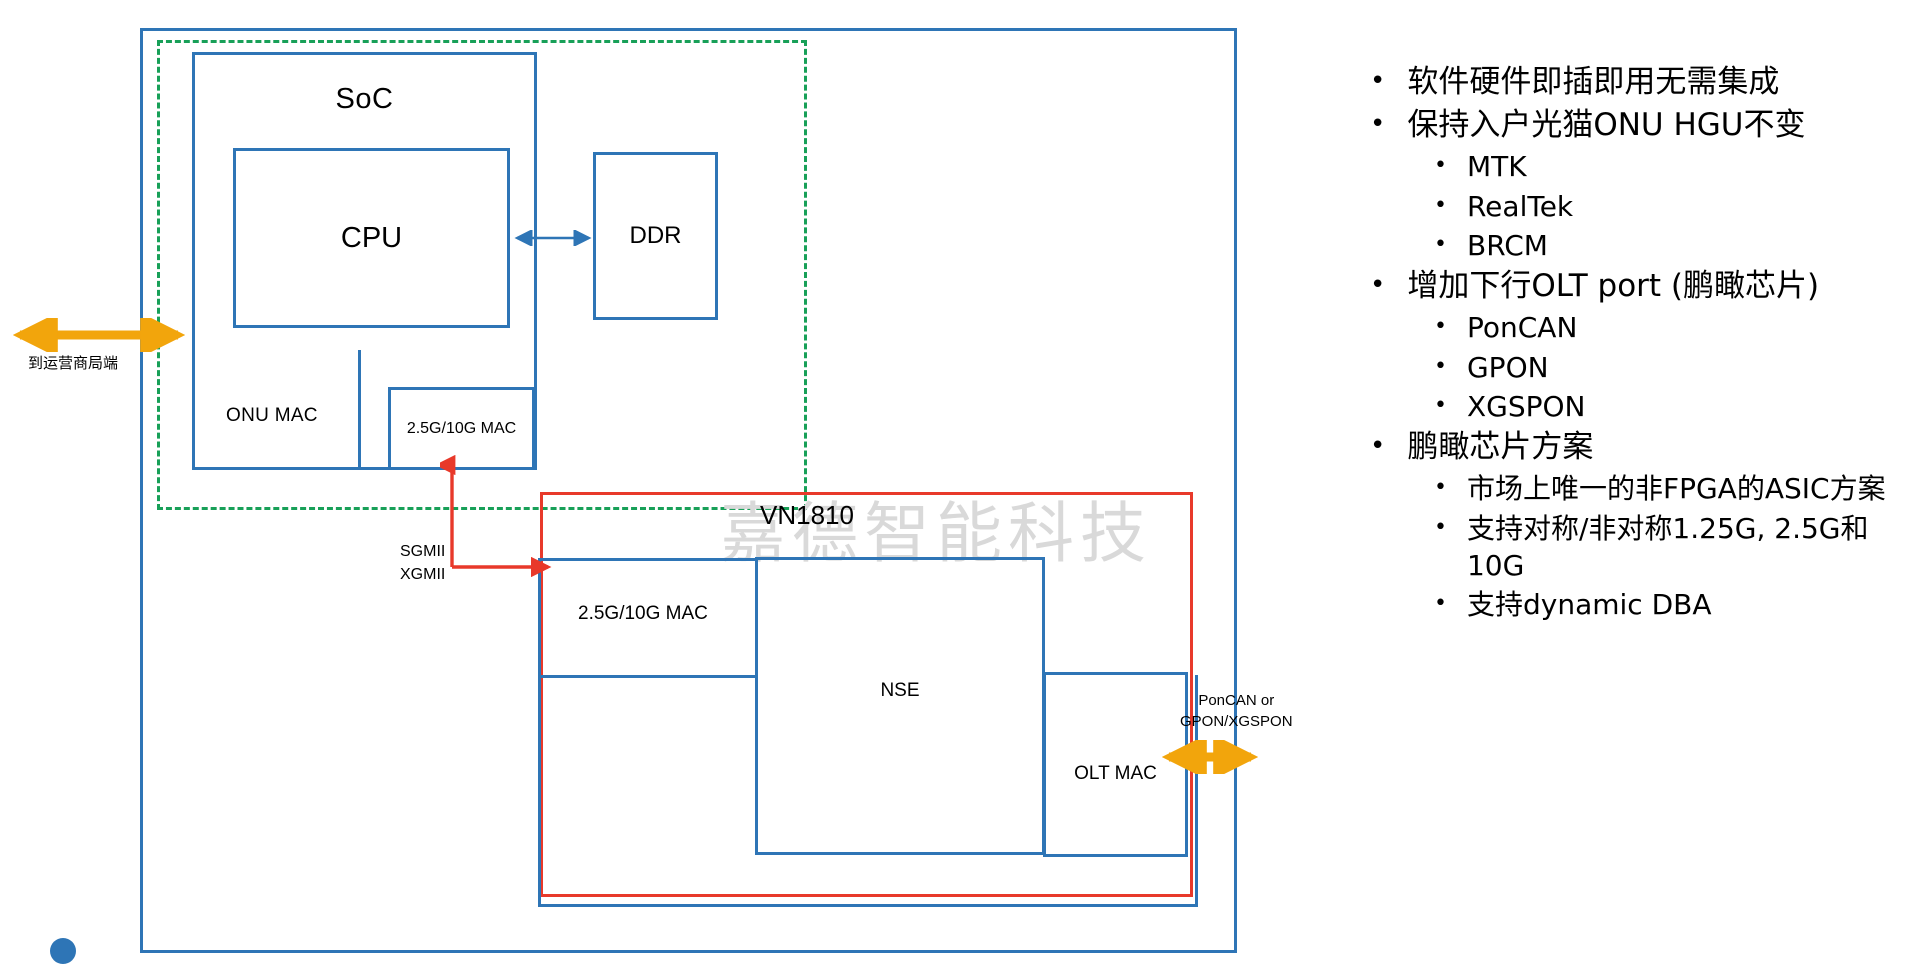  Describe the element at coordinates (900, 690) in the screenshot. I see `nse-label: NSE` at that location.